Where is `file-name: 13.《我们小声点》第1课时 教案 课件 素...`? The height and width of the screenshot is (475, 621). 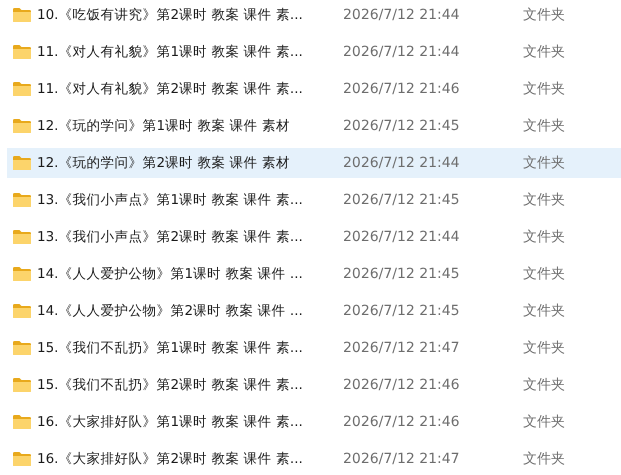
file-name: 13.《我们小声点》第1课时 教案 课件 素... is located at coordinates (170, 200).